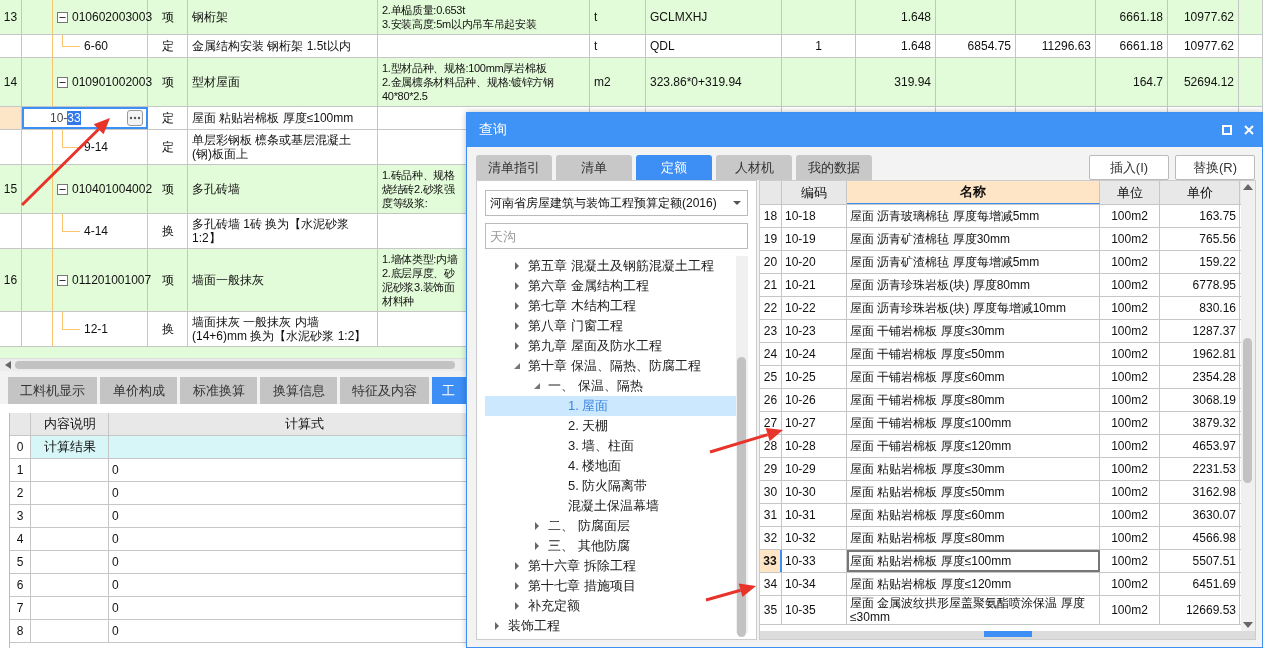  What do you see at coordinates (973, 538) in the screenshot?
I see `table-cell: 屋面 粘贴岩棉板 厚度≤80mm` at bounding box center [973, 538].